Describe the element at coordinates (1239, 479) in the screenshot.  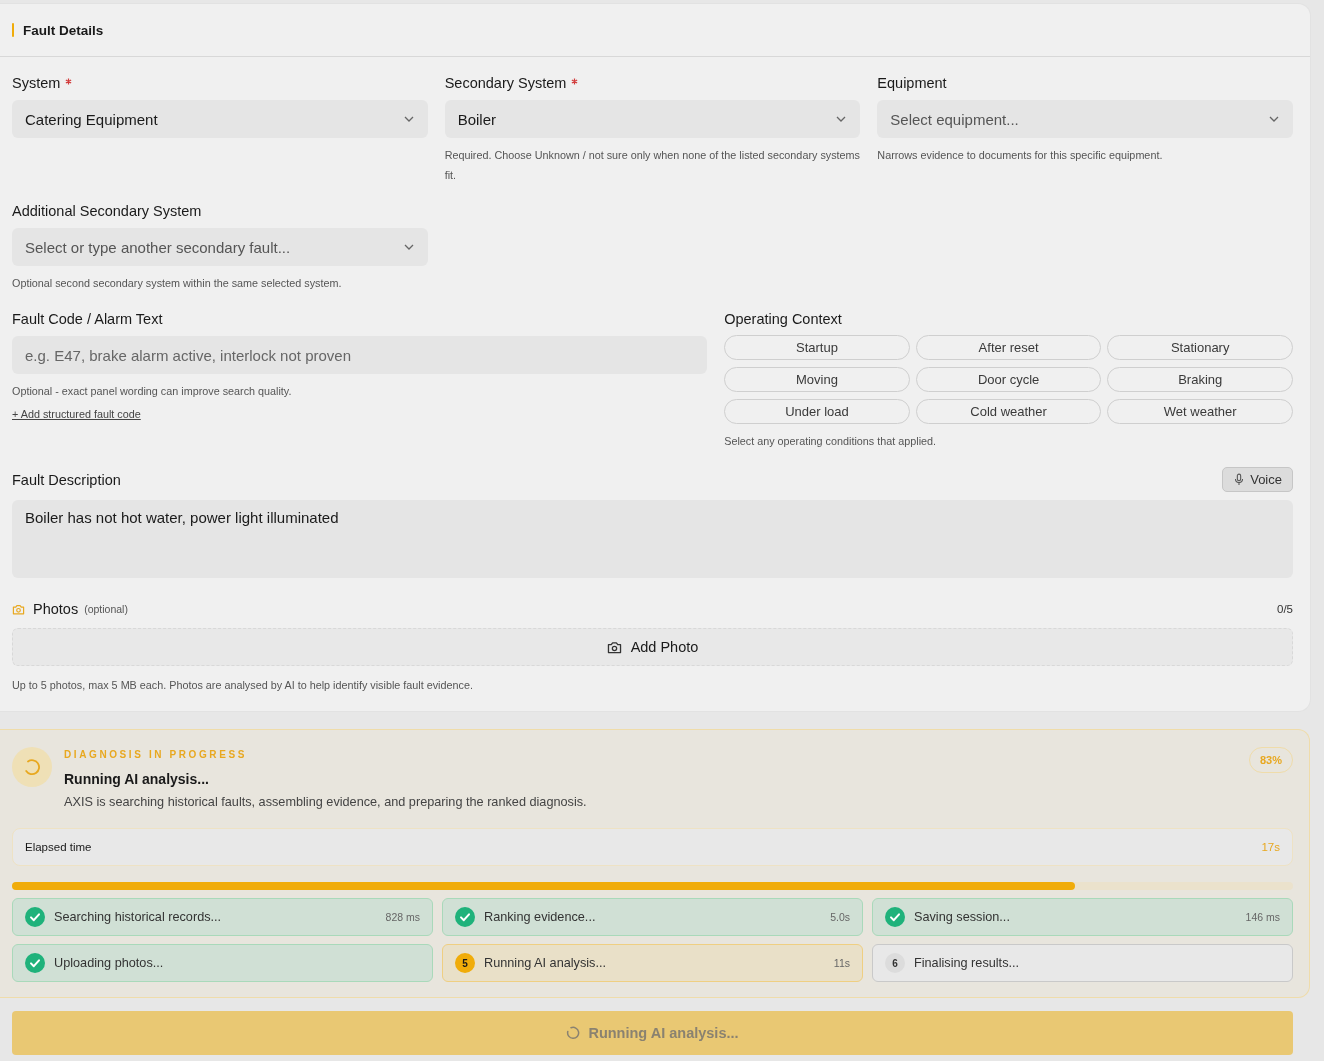
I see `microphone-icon` at that location.